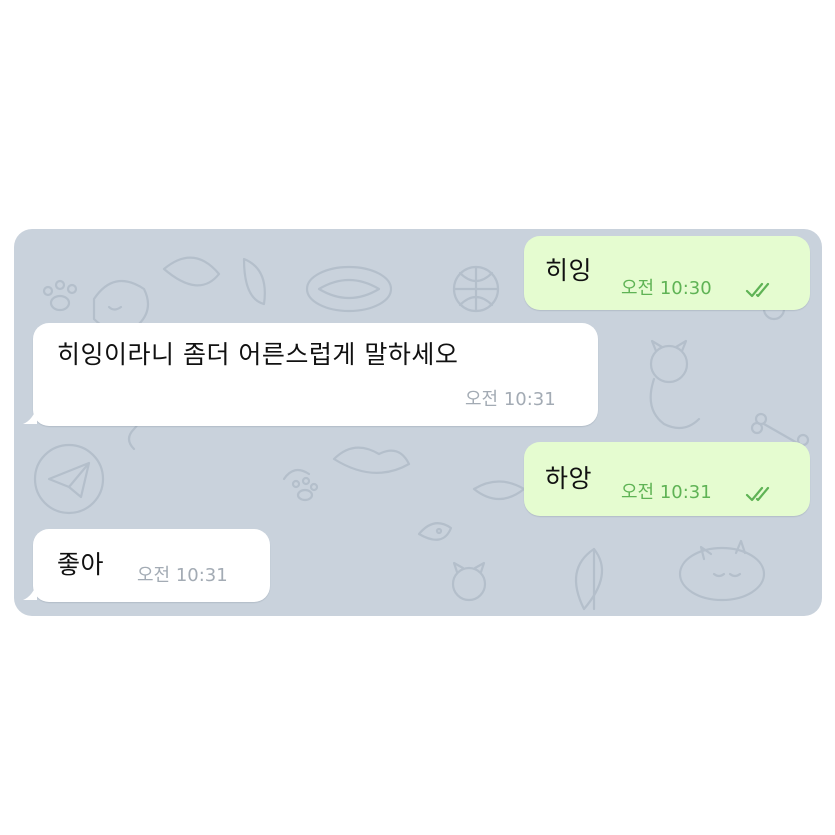 The height and width of the screenshot is (835, 835). I want to click on message-text: 히잉이라니 좀더 어른스럽게 말하세오, so click(258, 354).